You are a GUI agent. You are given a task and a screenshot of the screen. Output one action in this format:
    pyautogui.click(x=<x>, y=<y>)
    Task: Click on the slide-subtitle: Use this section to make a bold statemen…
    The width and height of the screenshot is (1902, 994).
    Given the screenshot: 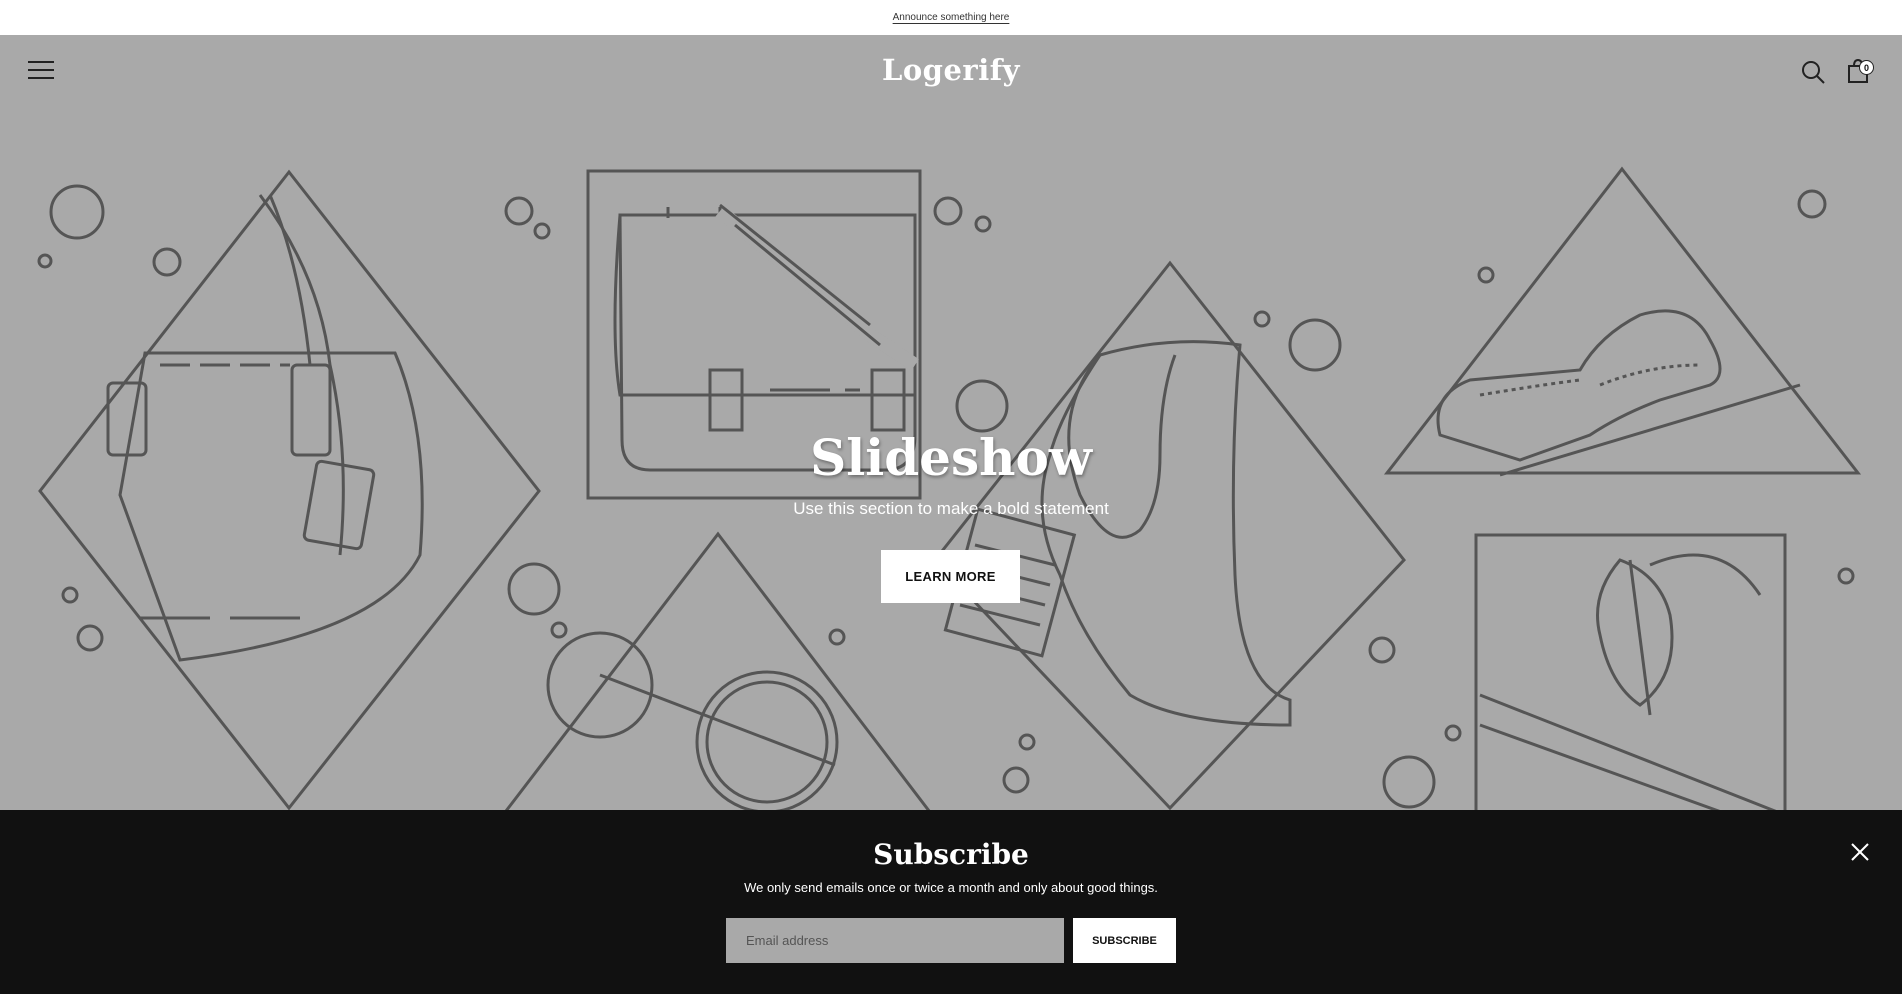 What is the action you would take?
    pyautogui.click(x=951, y=508)
    